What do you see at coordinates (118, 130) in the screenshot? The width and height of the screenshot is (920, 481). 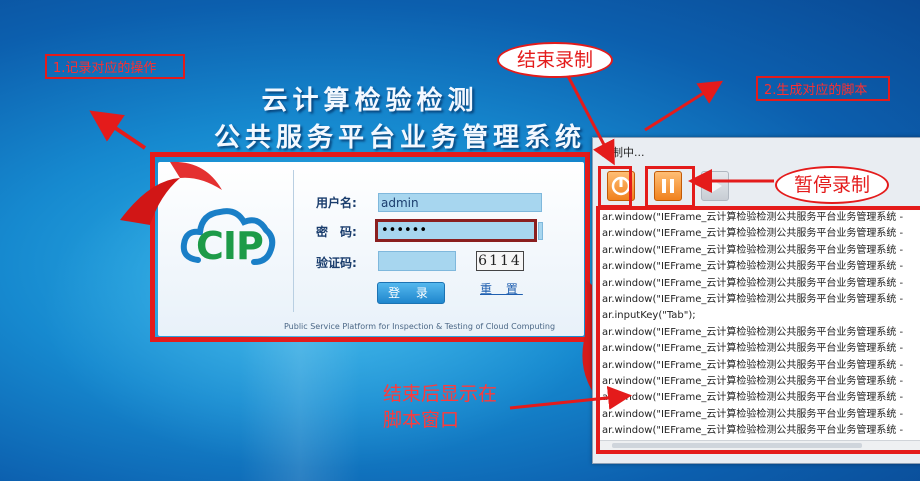 I see `arrow-step1` at bounding box center [118, 130].